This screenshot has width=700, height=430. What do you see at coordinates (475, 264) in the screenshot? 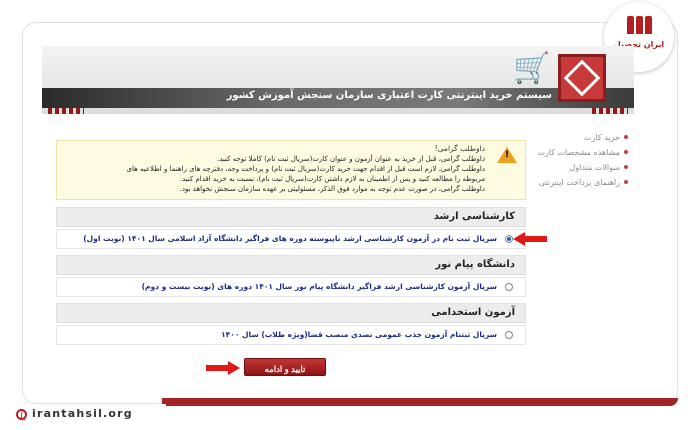
I see `section-title: دانشگاه پیام نور` at bounding box center [475, 264].